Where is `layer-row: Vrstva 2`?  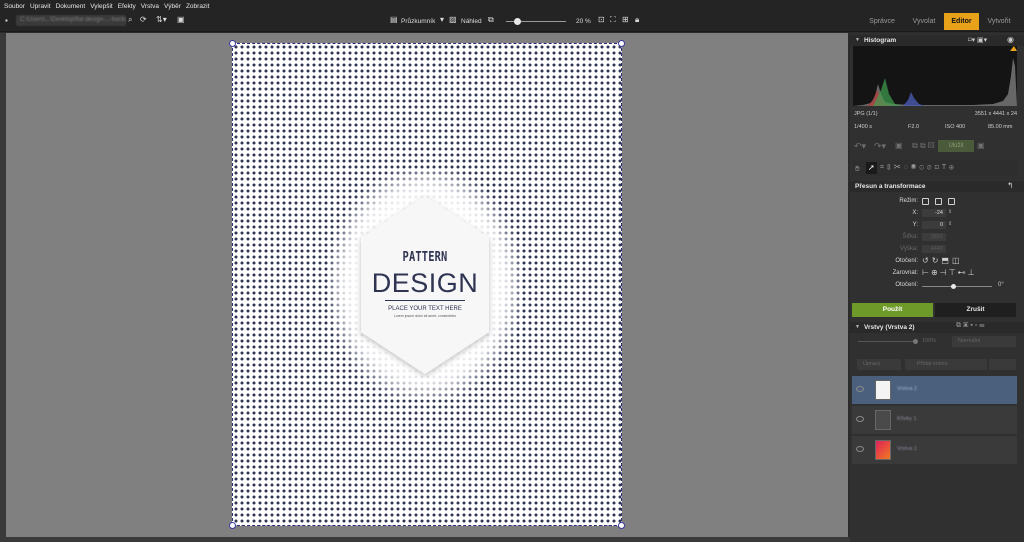
layer-row: Vrstva 2 is located at coordinates (934, 390).